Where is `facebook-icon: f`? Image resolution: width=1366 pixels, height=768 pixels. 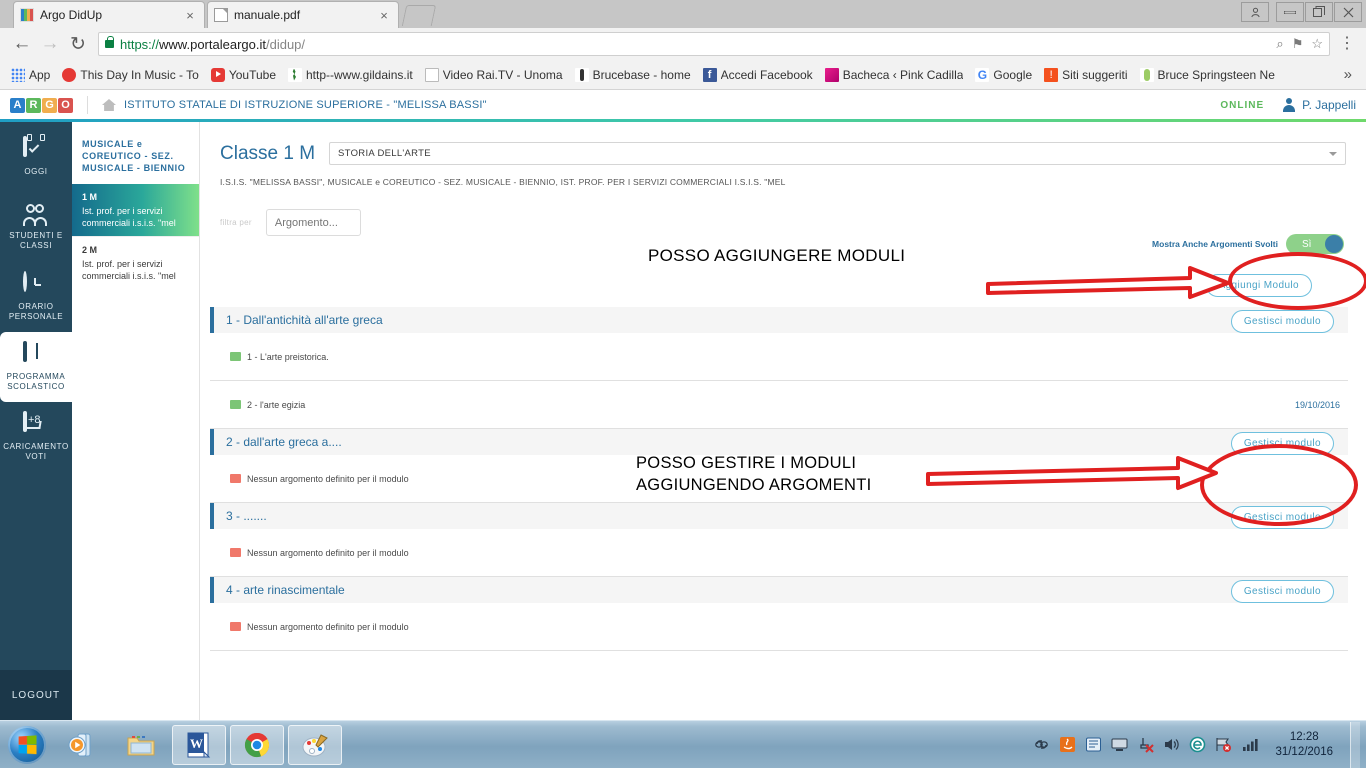 facebook-icon: f is located at coordinates (709, 74).